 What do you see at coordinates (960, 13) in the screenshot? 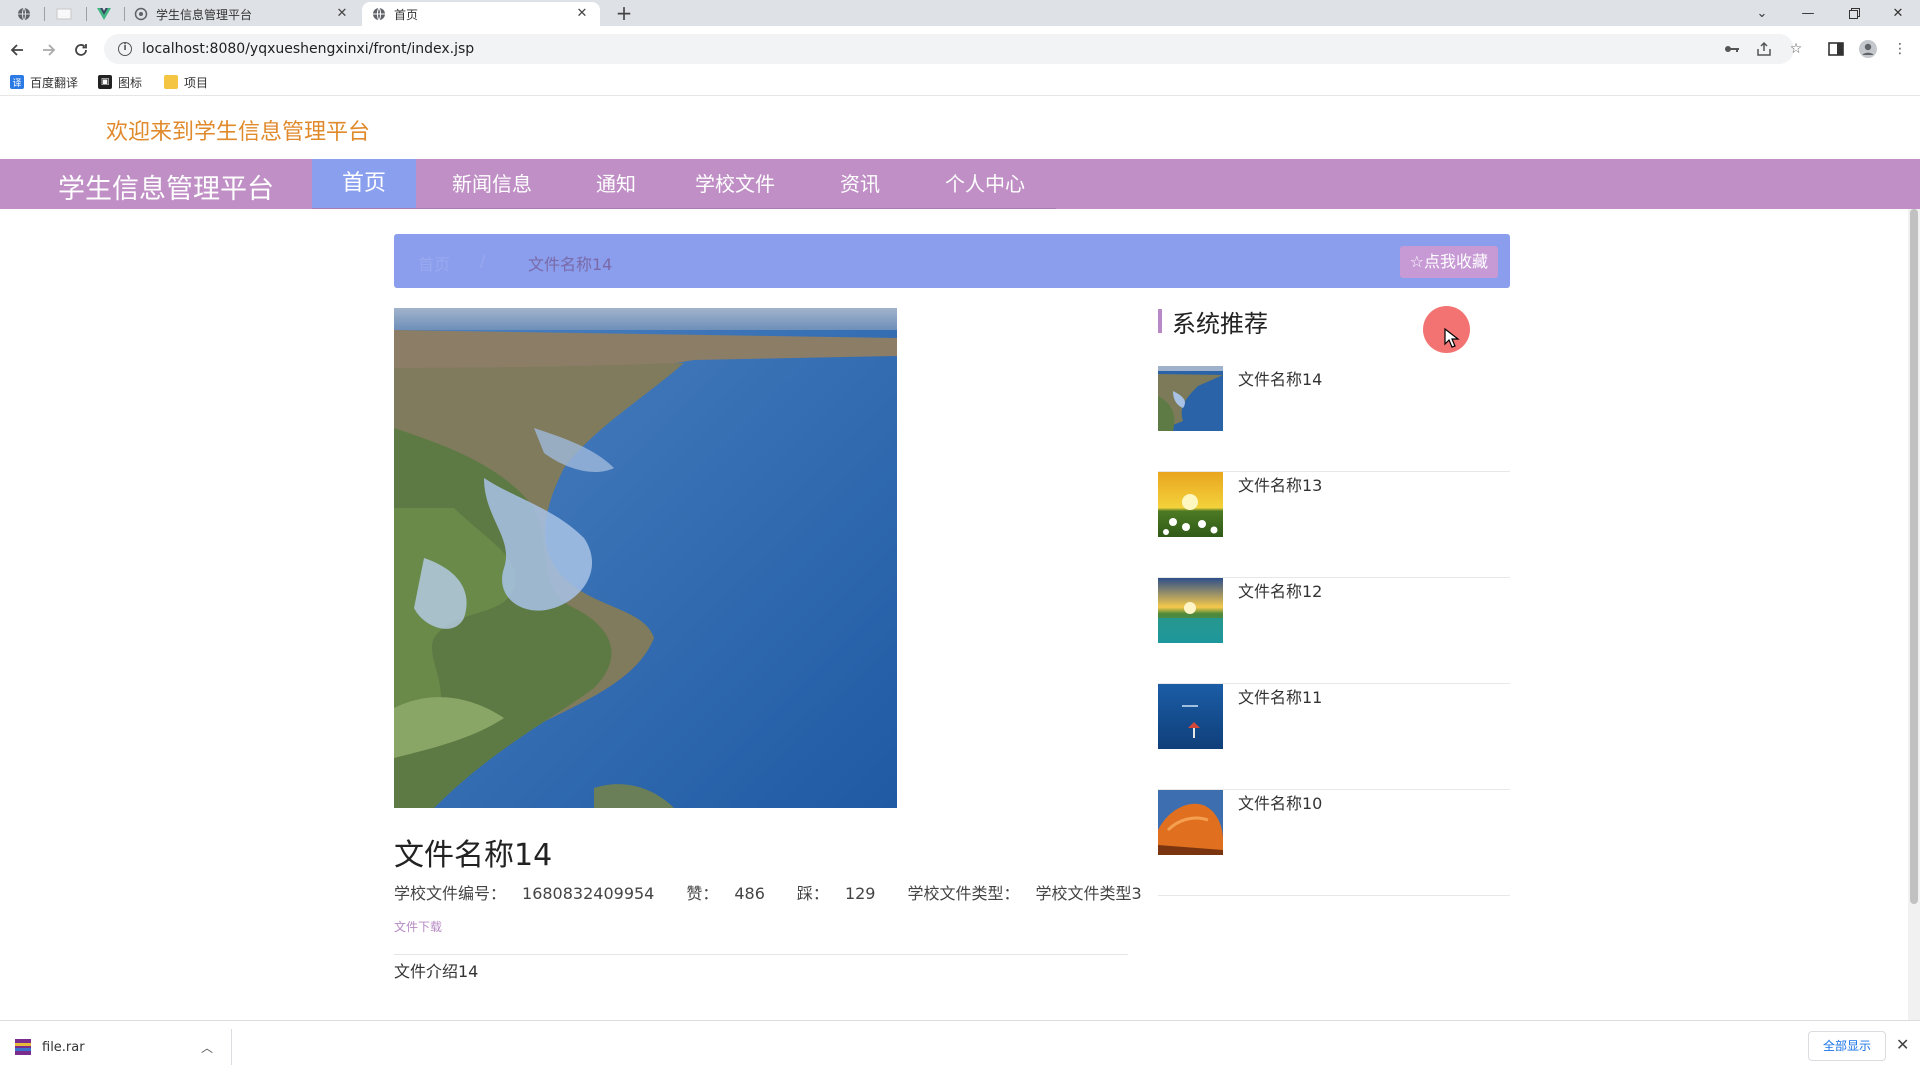
I see `browser-tab-strip: 学生信息管理平台 ✕ 首页 ✕ + ⌄ — ✕` at bounding box center [960, 13].